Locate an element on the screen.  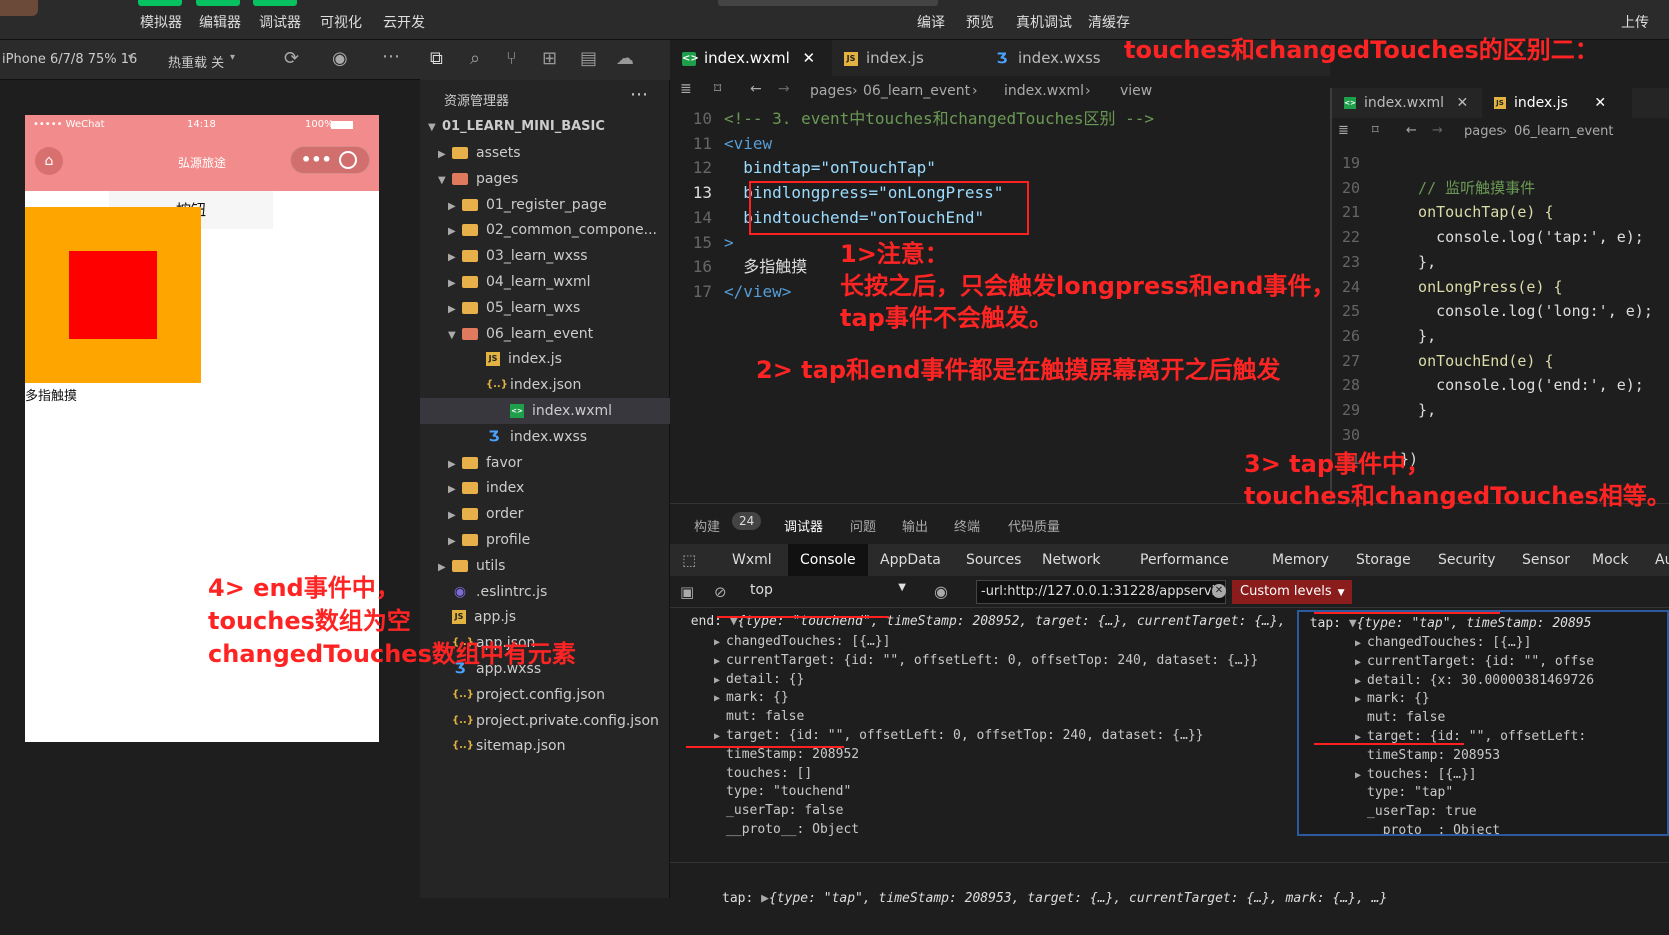
inspect-icon: ⬚ is located at coordinates (689, 560).